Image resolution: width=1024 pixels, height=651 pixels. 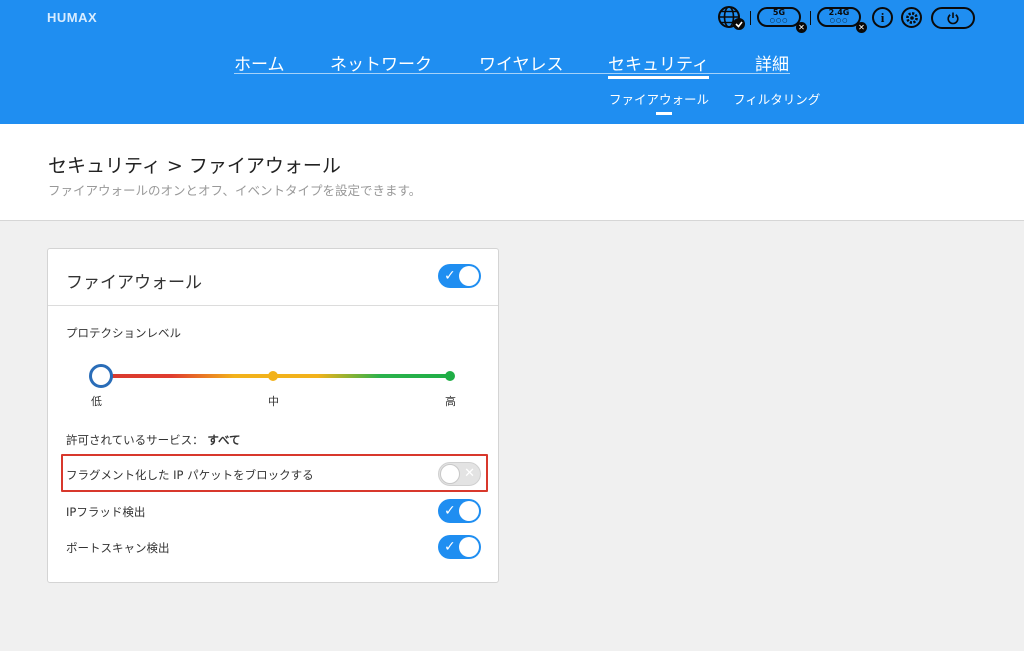 I want to click on nav-home: ホーム, so click(x=259, y=62).